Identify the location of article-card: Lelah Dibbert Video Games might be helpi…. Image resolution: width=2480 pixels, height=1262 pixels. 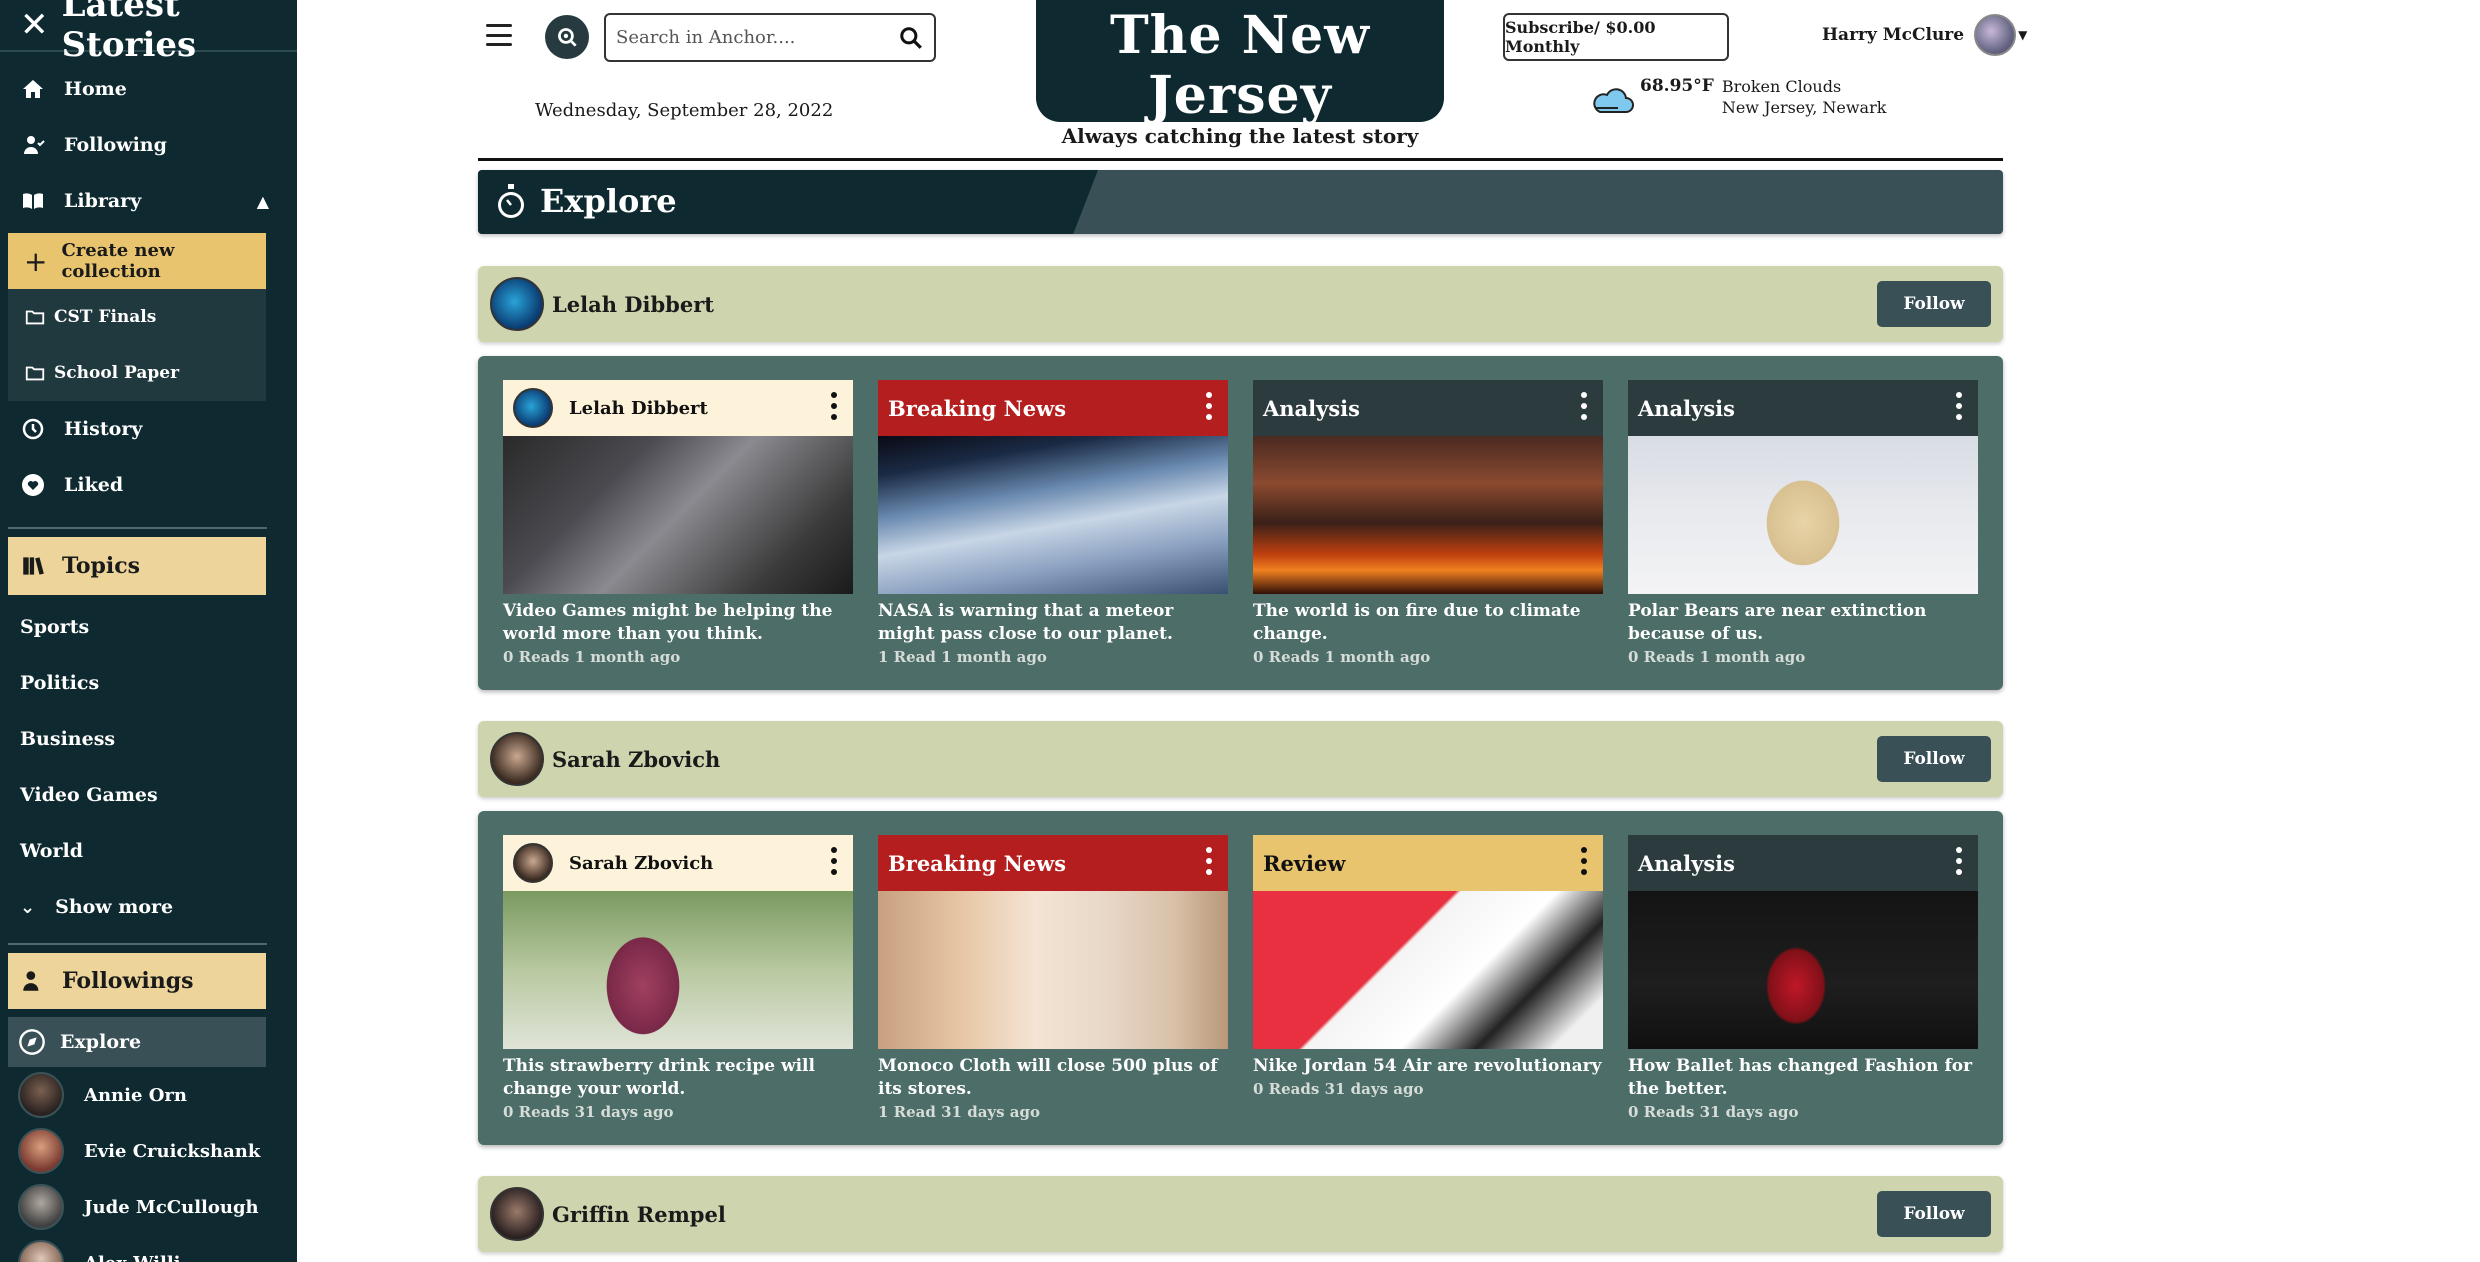
(678, 523).